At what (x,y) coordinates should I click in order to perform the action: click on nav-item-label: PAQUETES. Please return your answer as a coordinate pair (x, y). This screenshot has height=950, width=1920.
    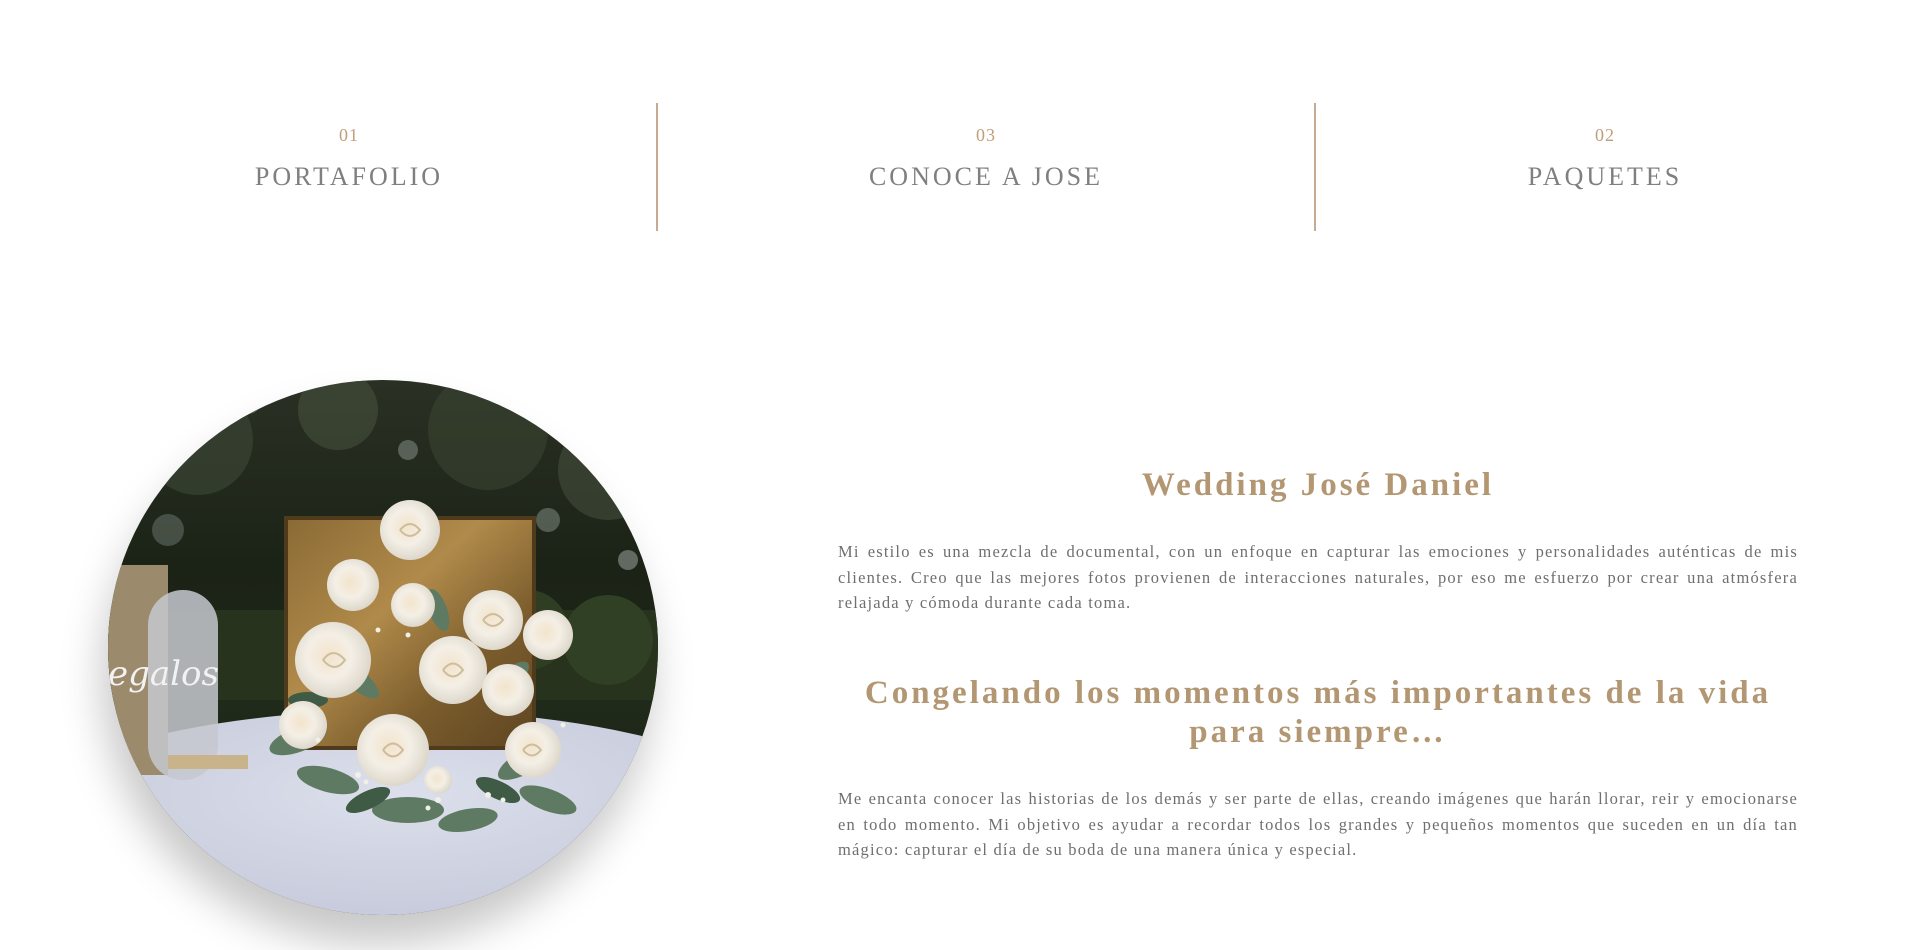
    Looking at the image, I should click on (1605, 176).